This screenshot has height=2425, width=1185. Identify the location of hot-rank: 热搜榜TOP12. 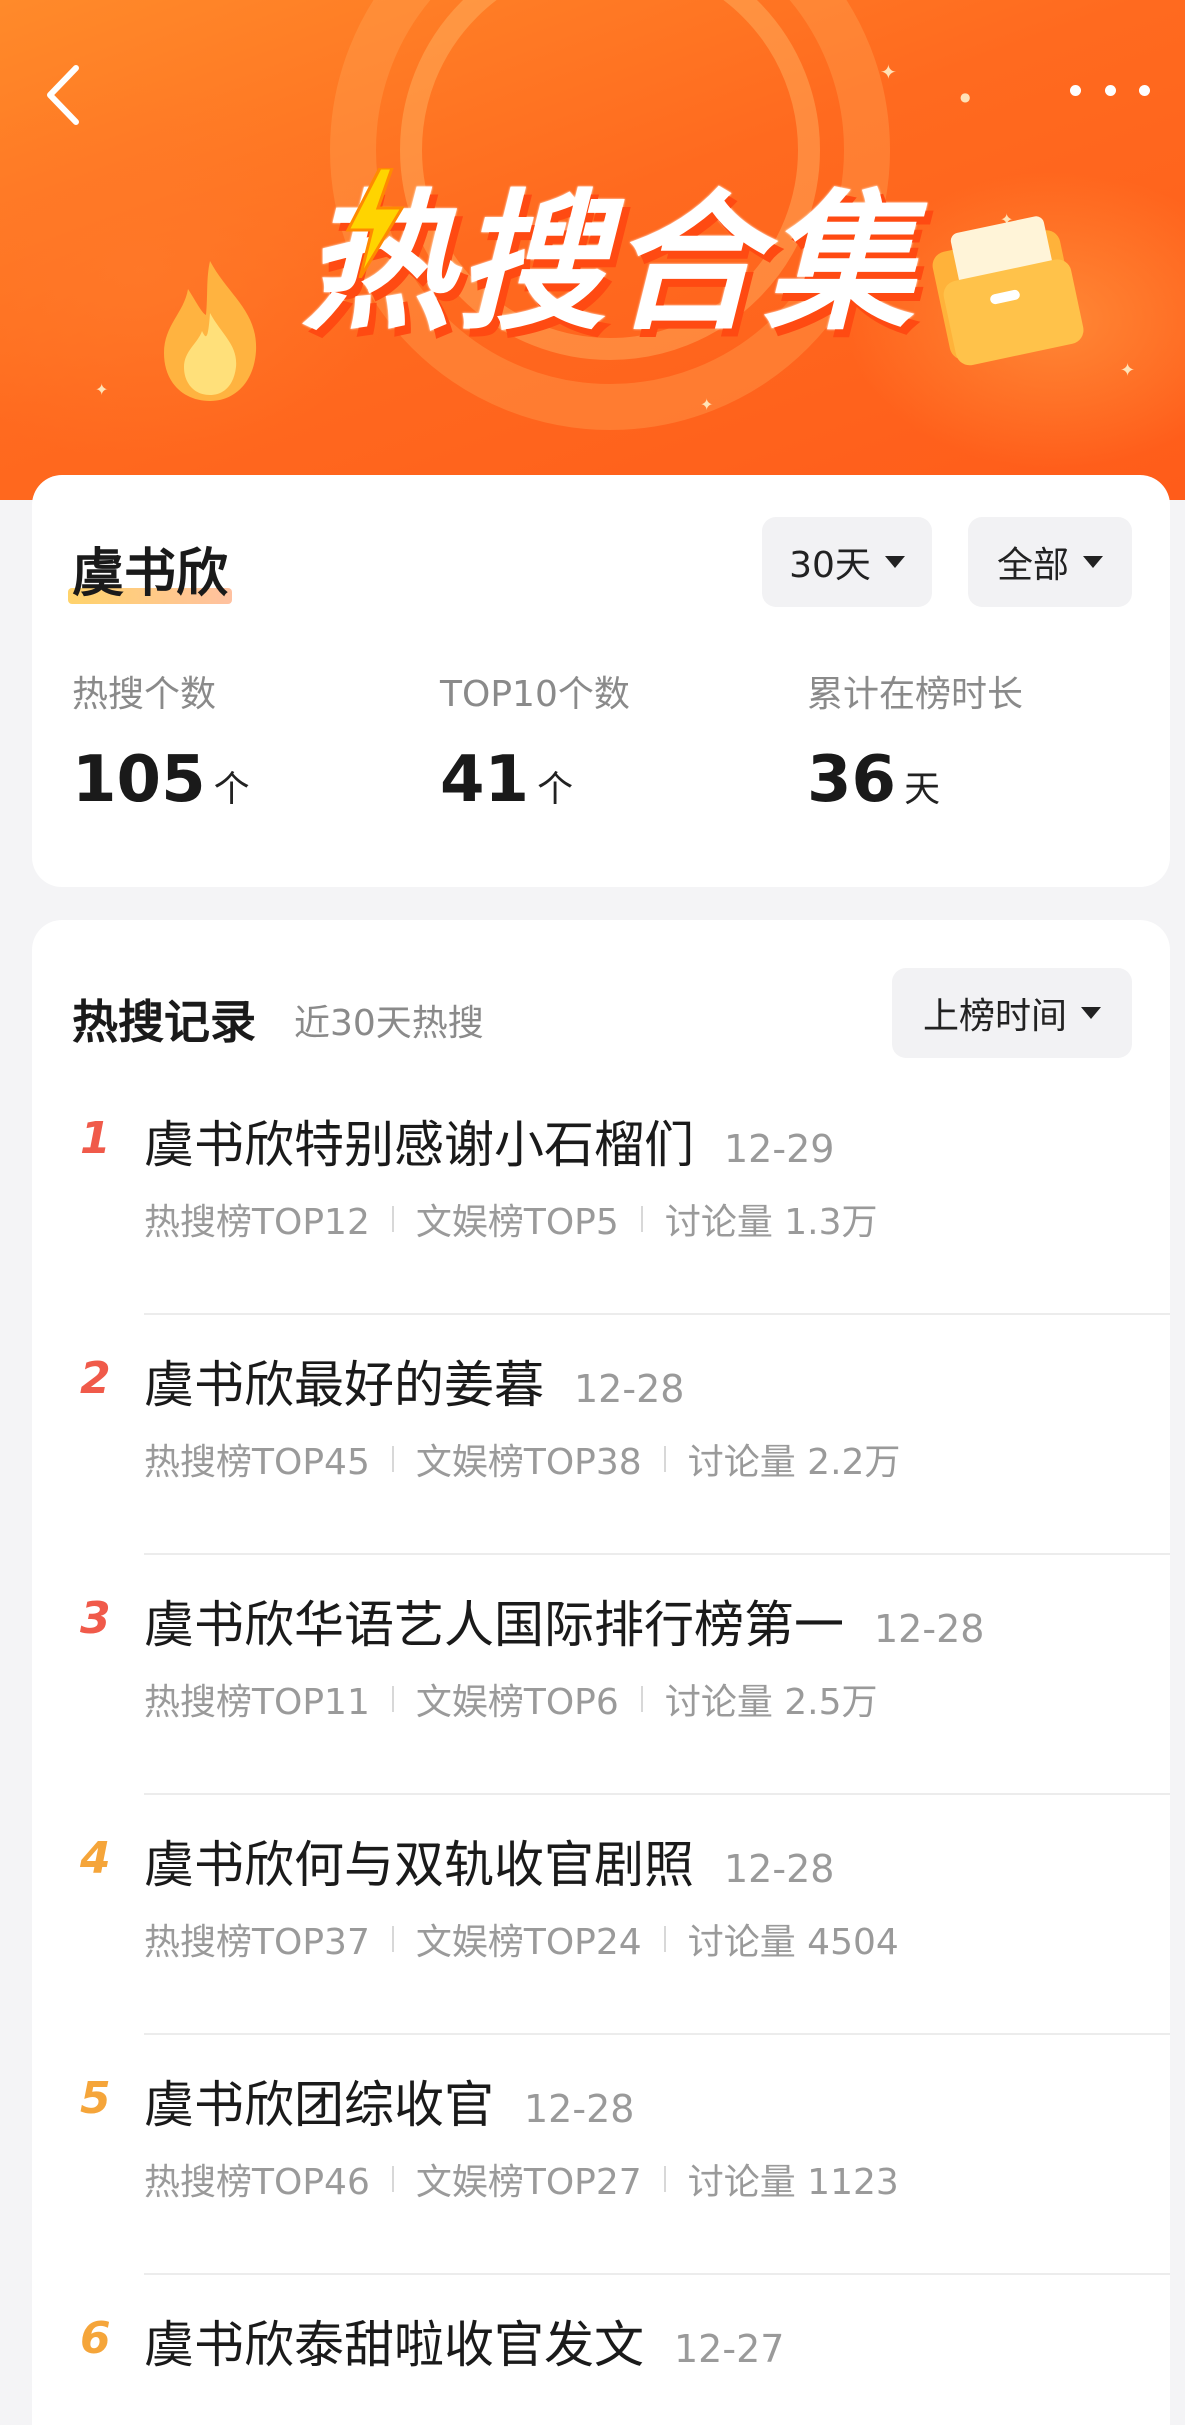
(257, 1222).